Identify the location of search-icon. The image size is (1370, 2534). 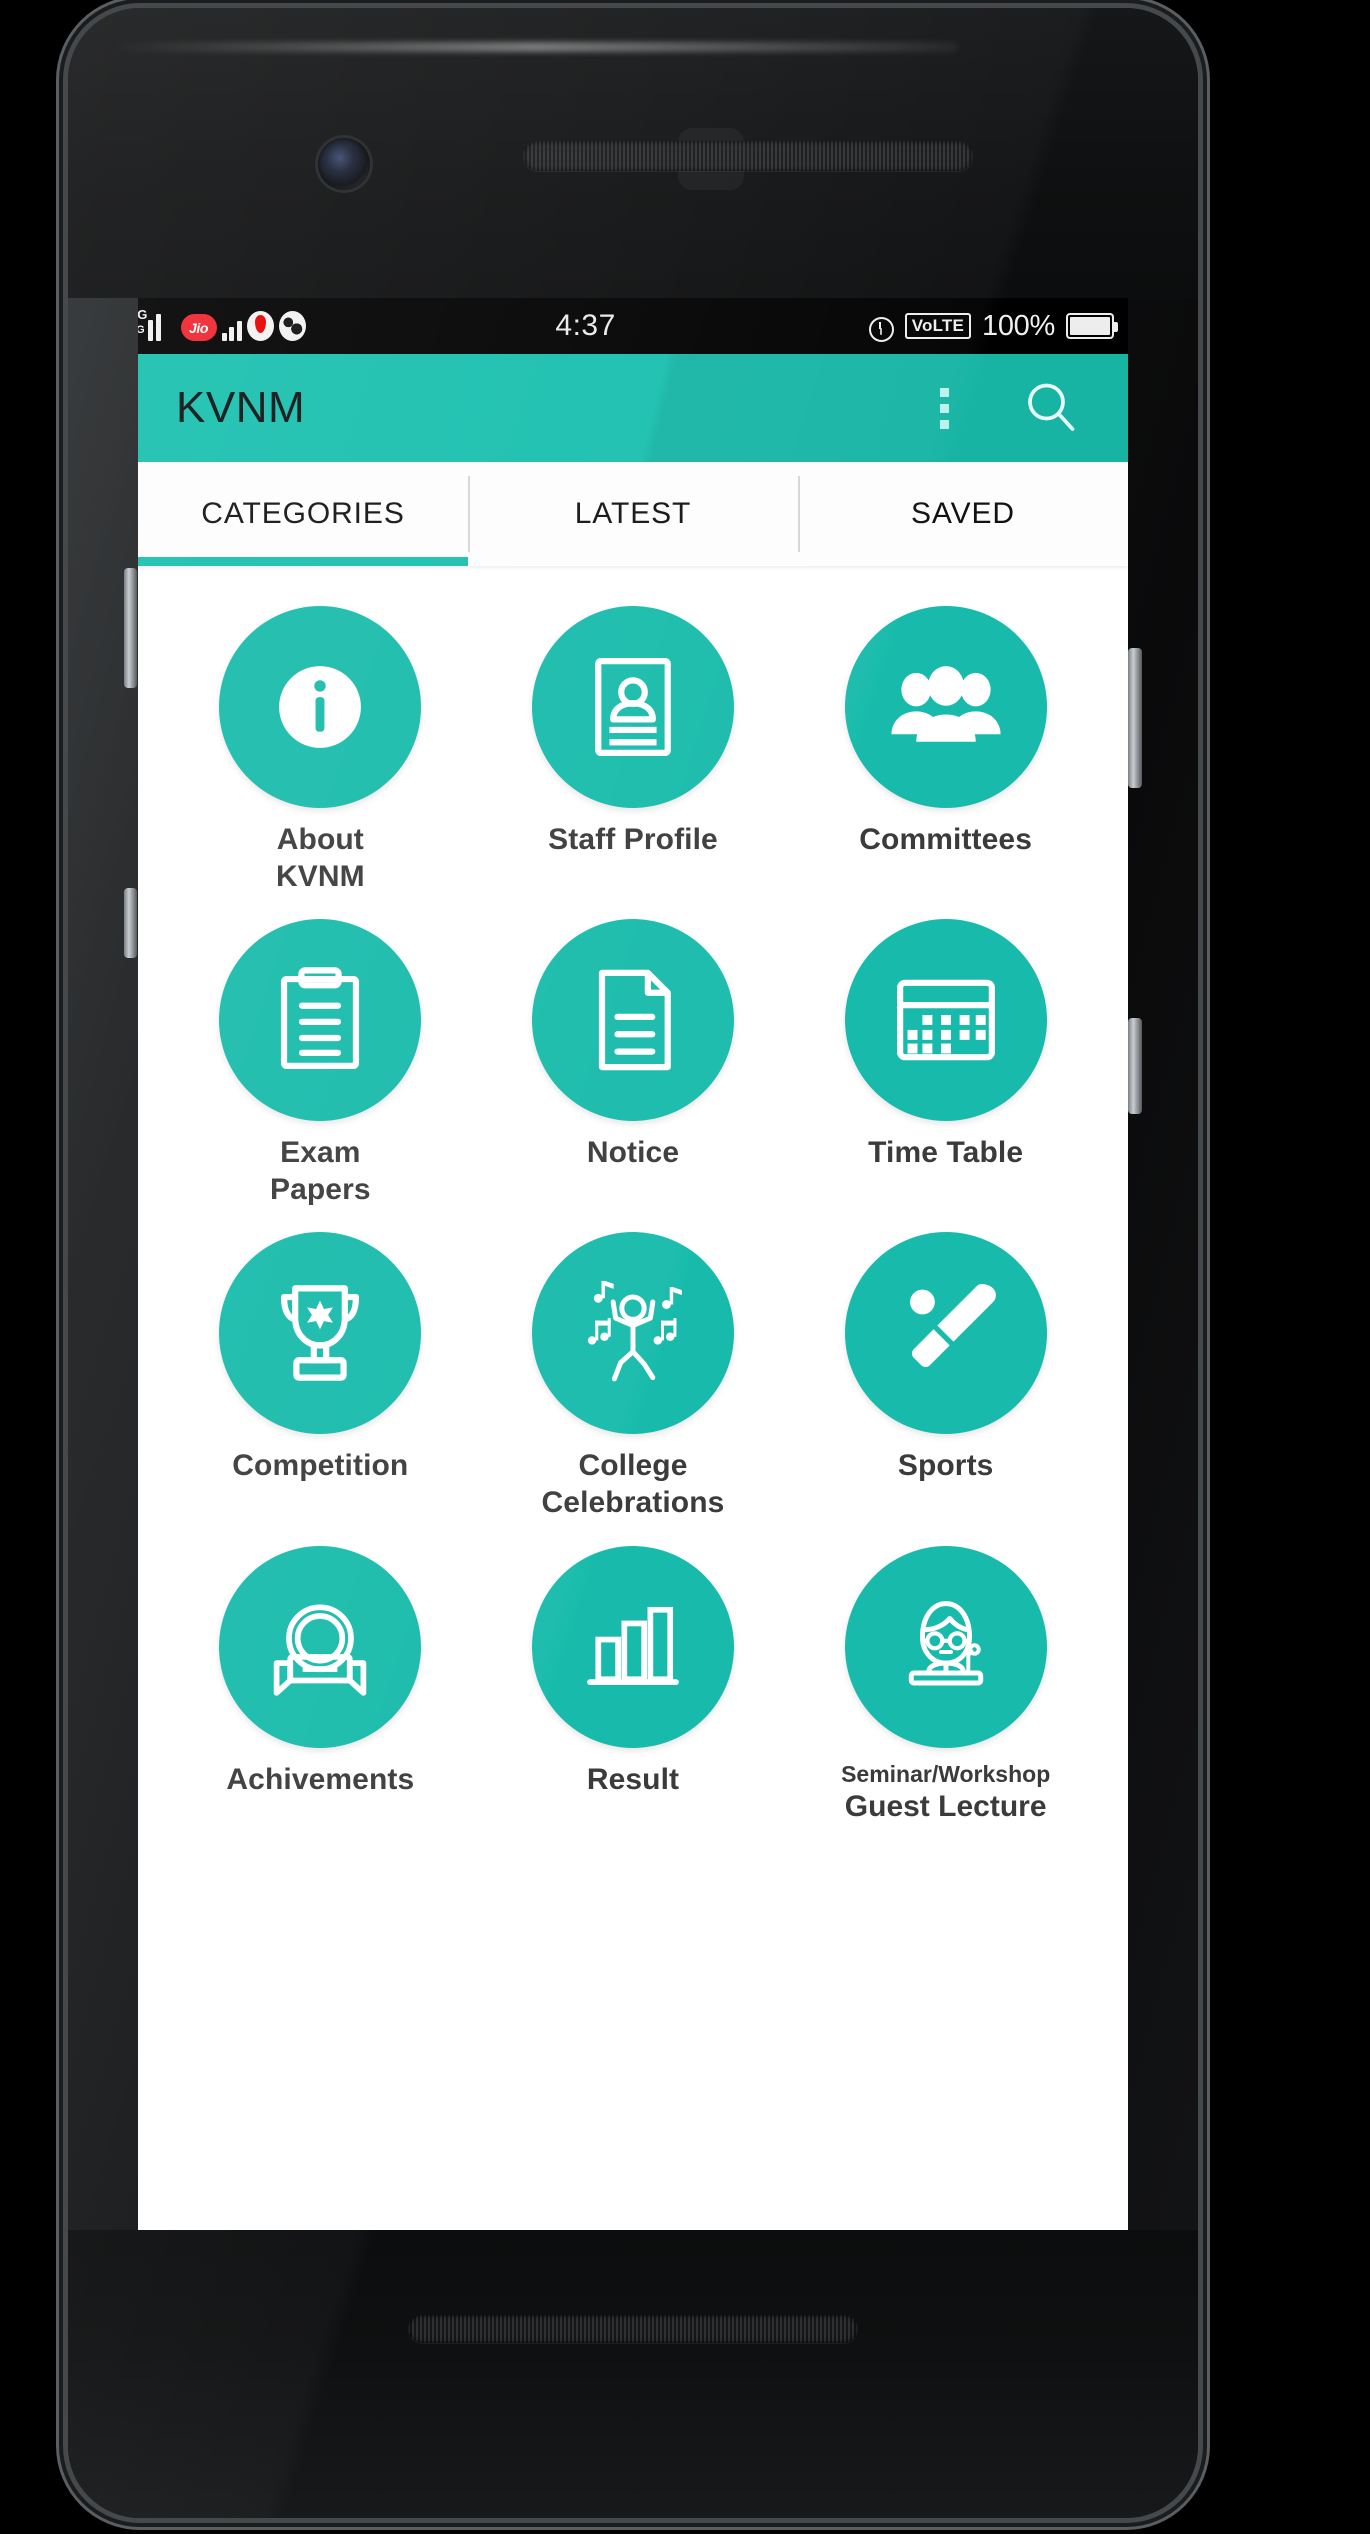
(1051, 407).